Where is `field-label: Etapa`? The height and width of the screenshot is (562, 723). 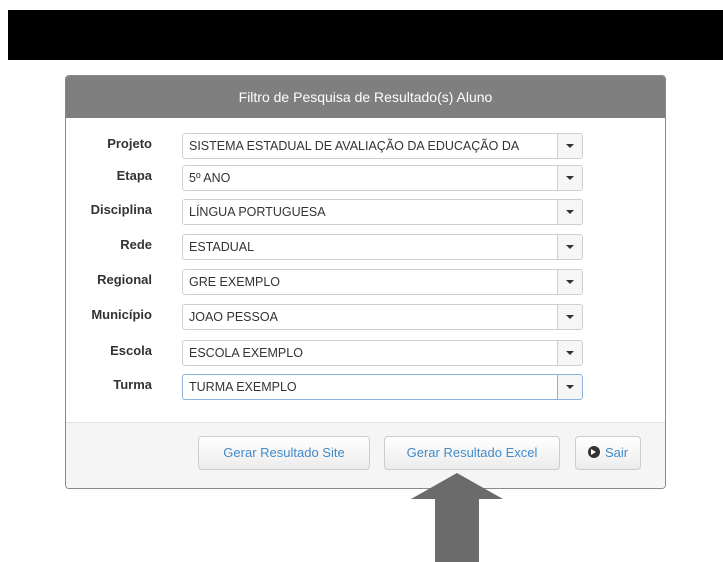
field-label: Etapa is located at coordinates (134, 175).